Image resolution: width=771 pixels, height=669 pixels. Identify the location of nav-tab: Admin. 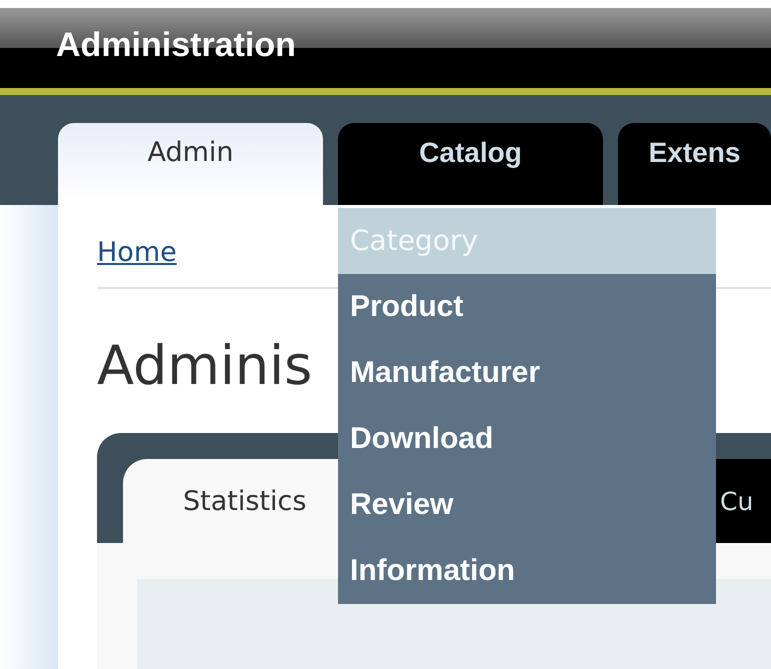
(190, 164).